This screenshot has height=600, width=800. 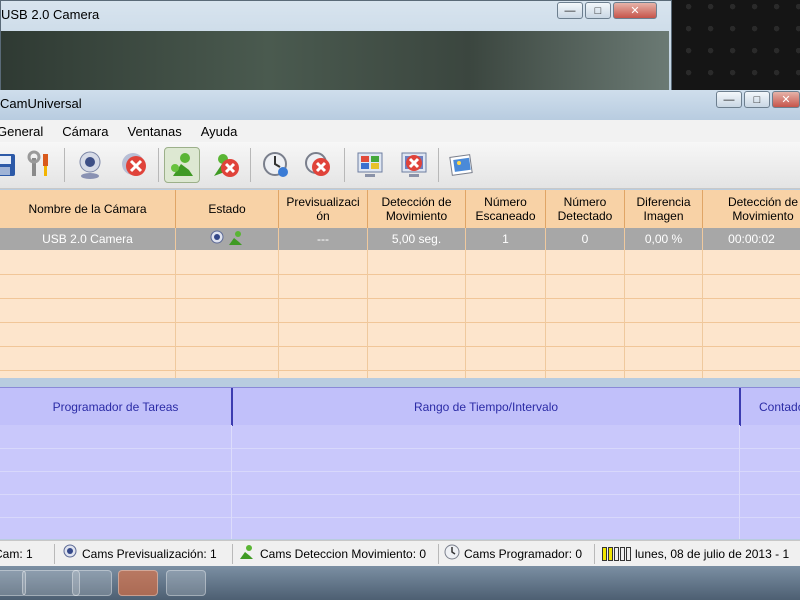 I want to click on taskbar, so click(x=400, y=583).